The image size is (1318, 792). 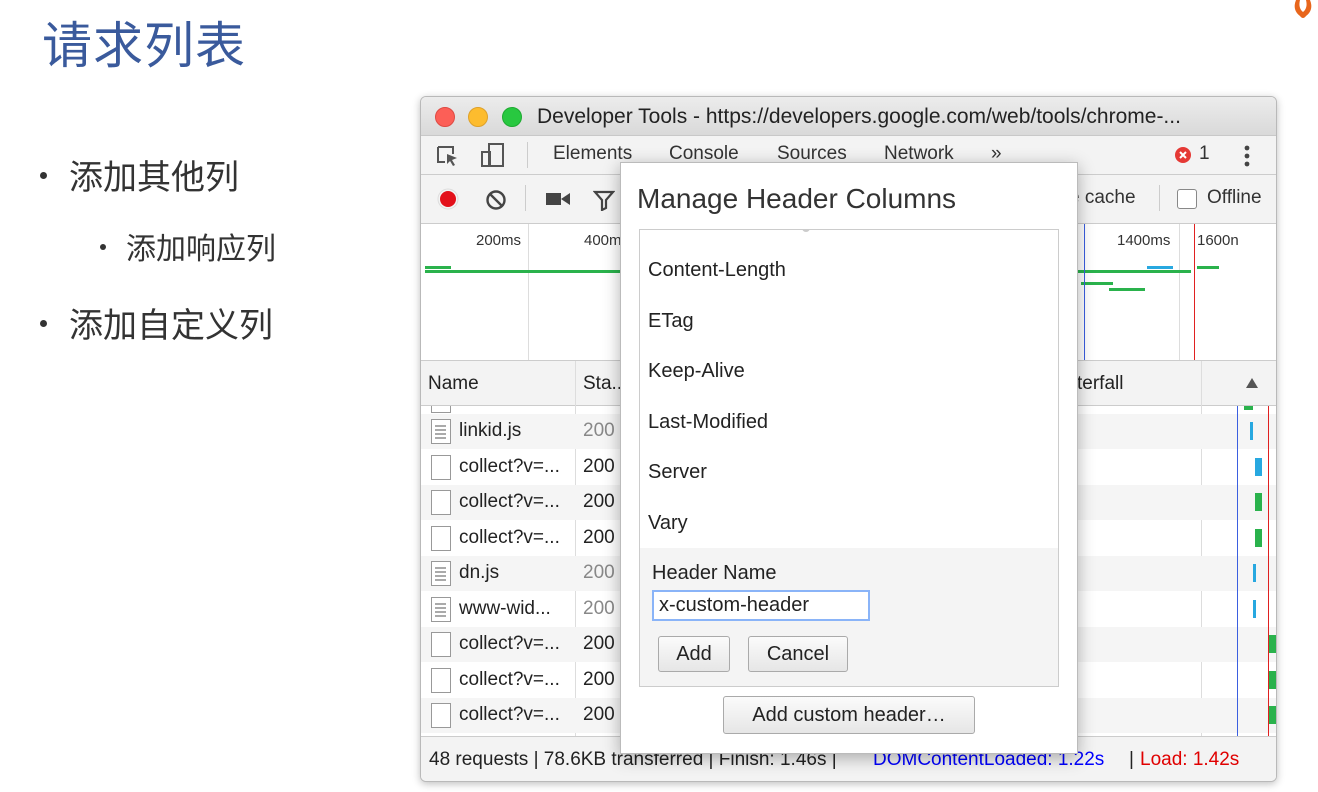 I want to click on brand-logo-icon, so click(x=1303, y=9).